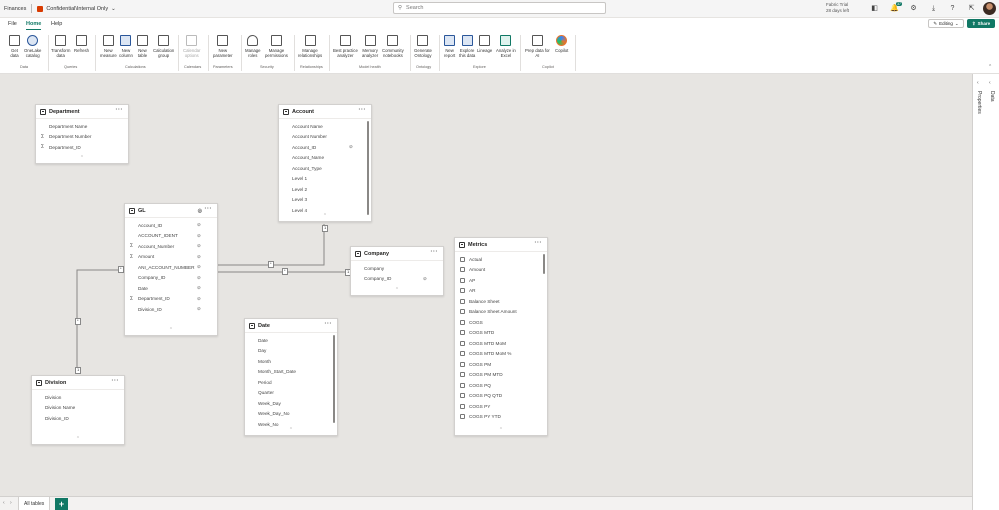 Image resolution: width=999 pixels, height=510 pixels. I want to click on expand-properties-icon: ‹, so click(978, 83).